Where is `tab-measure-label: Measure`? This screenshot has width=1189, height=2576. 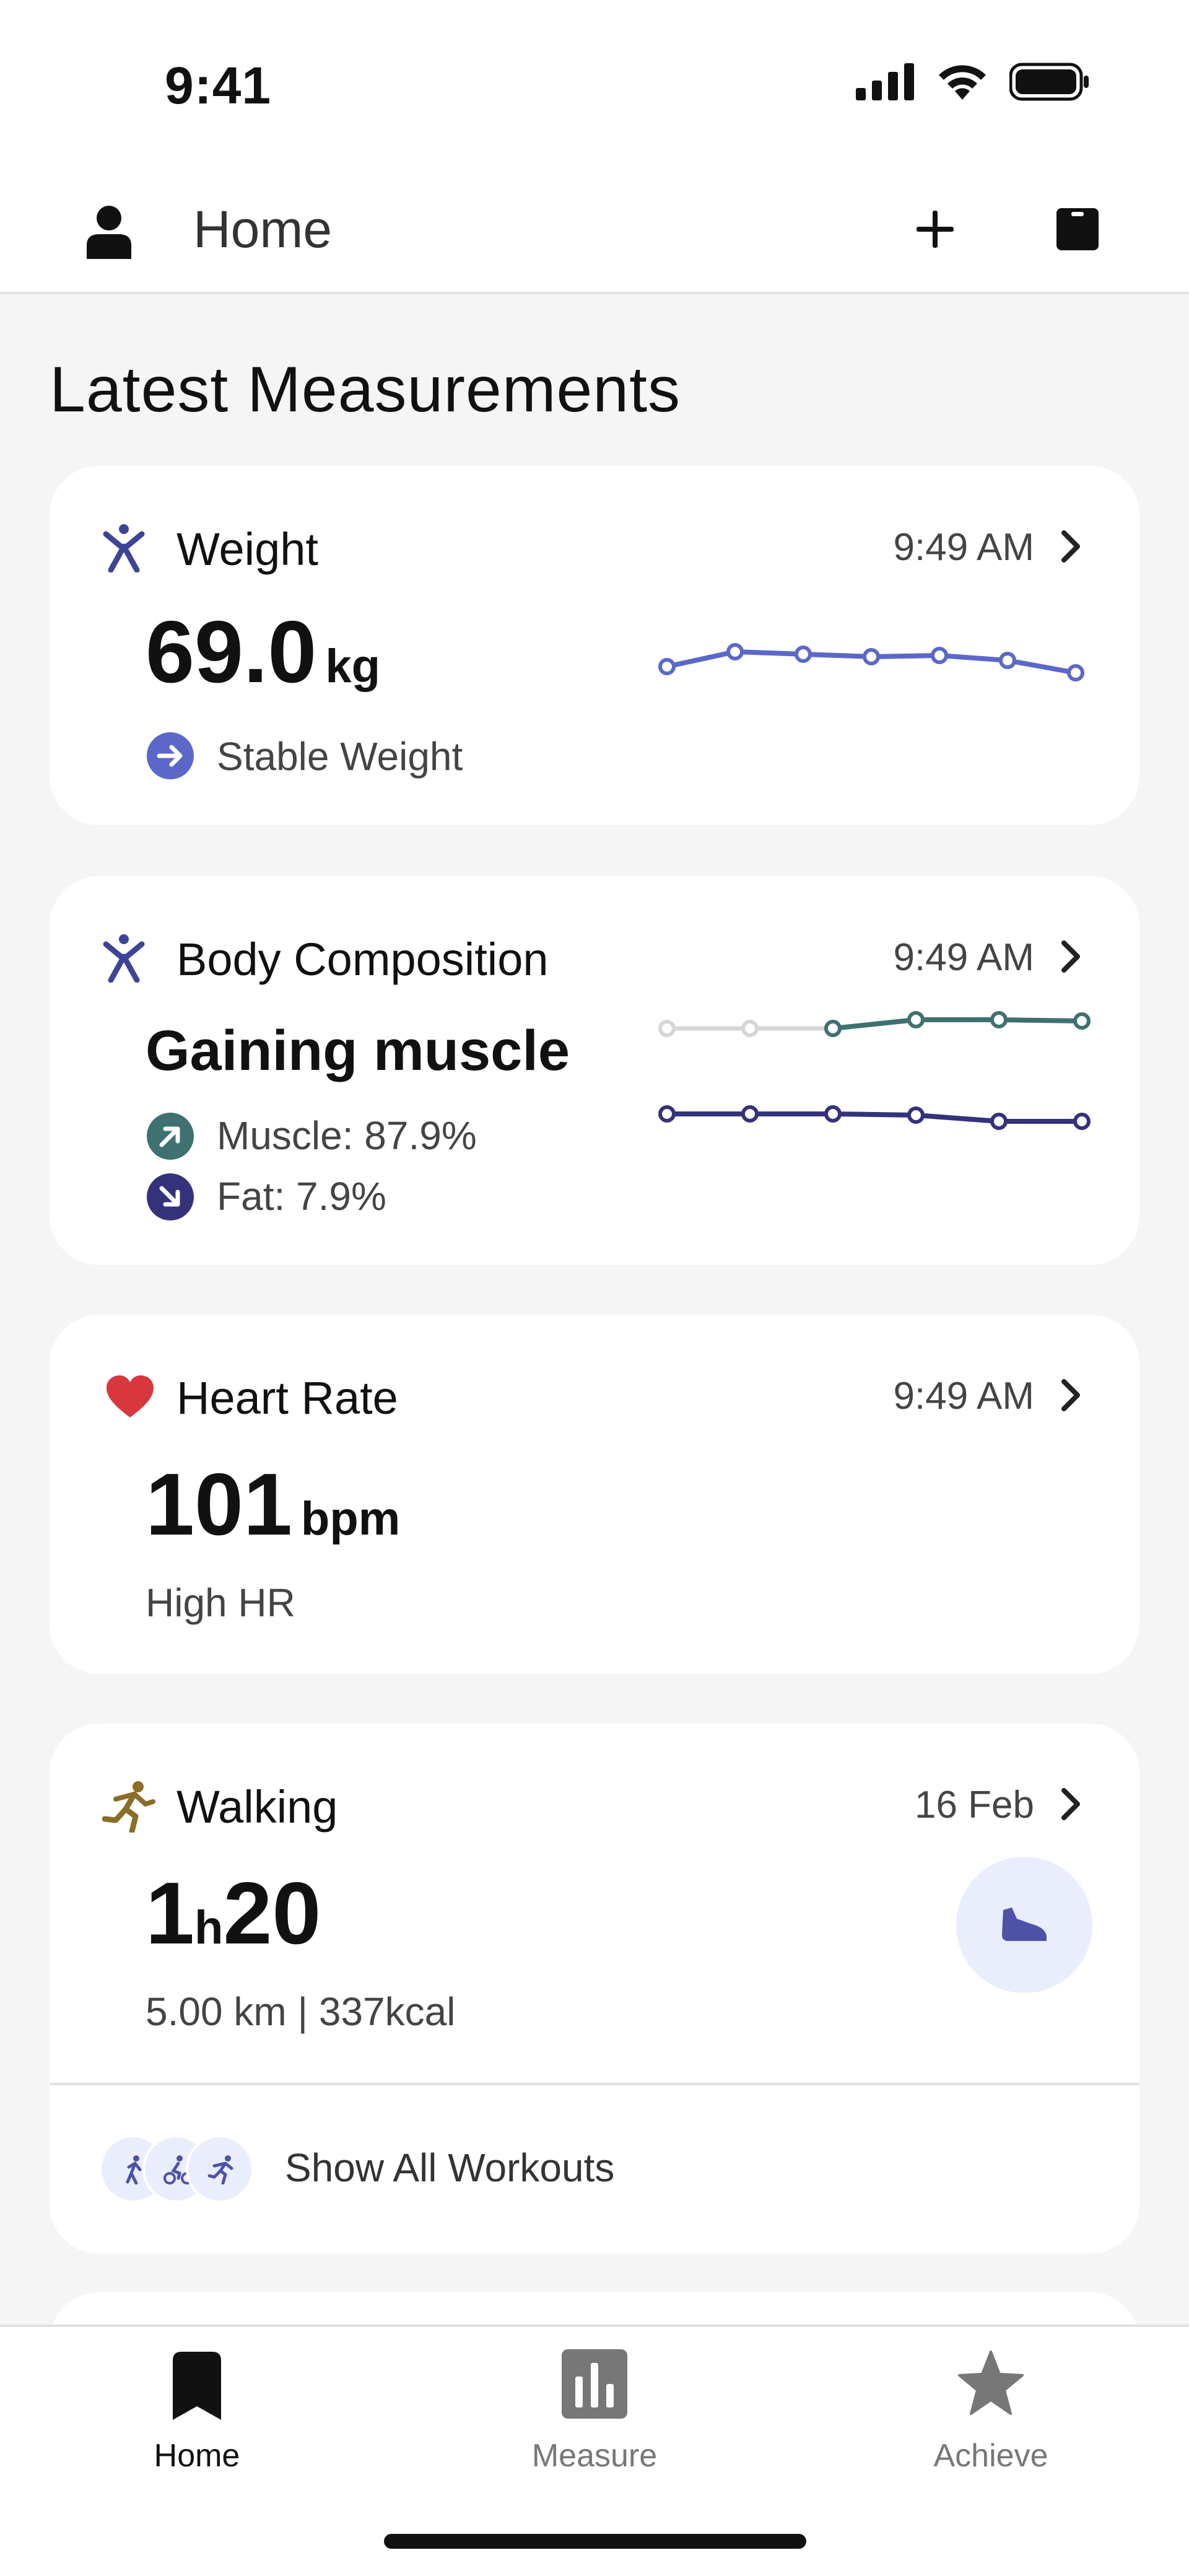 tab-measure-label: Measure is located at coordinates (594, 2456).